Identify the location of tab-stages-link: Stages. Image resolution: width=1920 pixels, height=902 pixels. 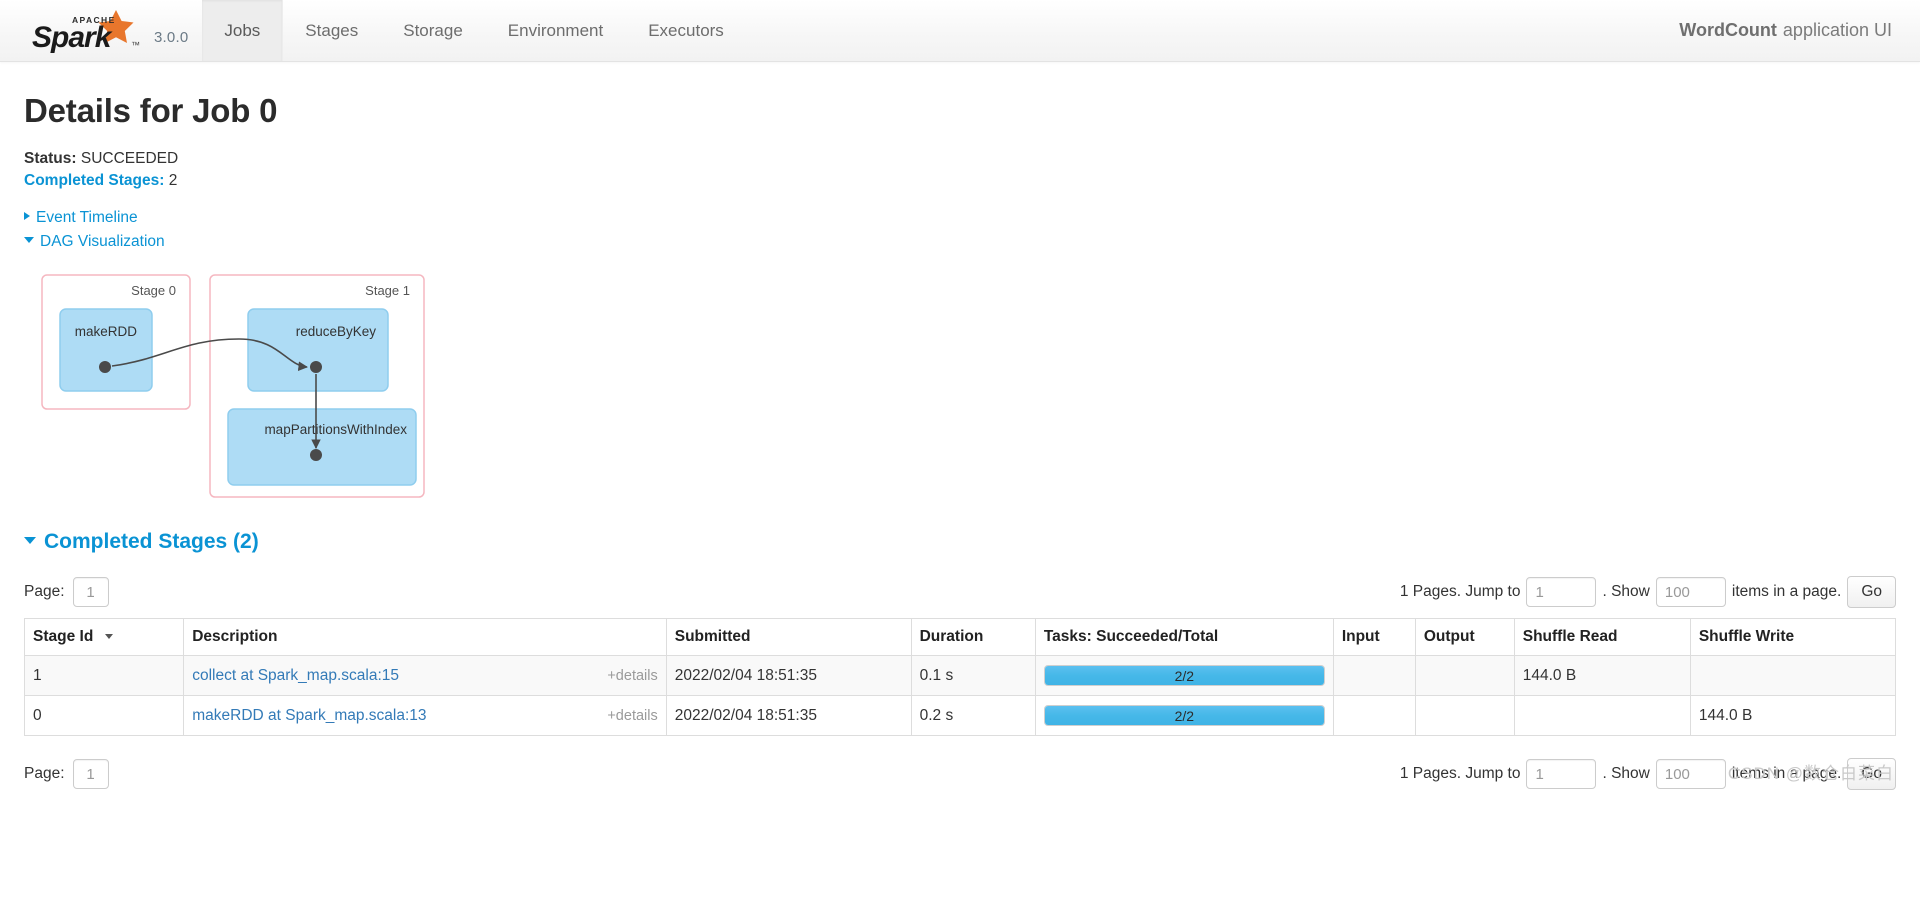
(332, 30).